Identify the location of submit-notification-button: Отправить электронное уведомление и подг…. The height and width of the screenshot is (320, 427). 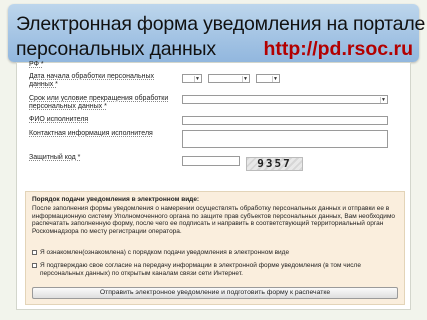
(215, 293).